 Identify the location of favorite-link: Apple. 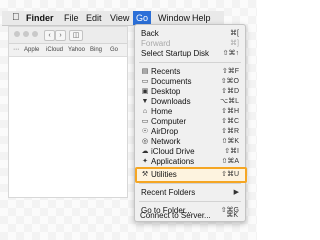
(31, 50).